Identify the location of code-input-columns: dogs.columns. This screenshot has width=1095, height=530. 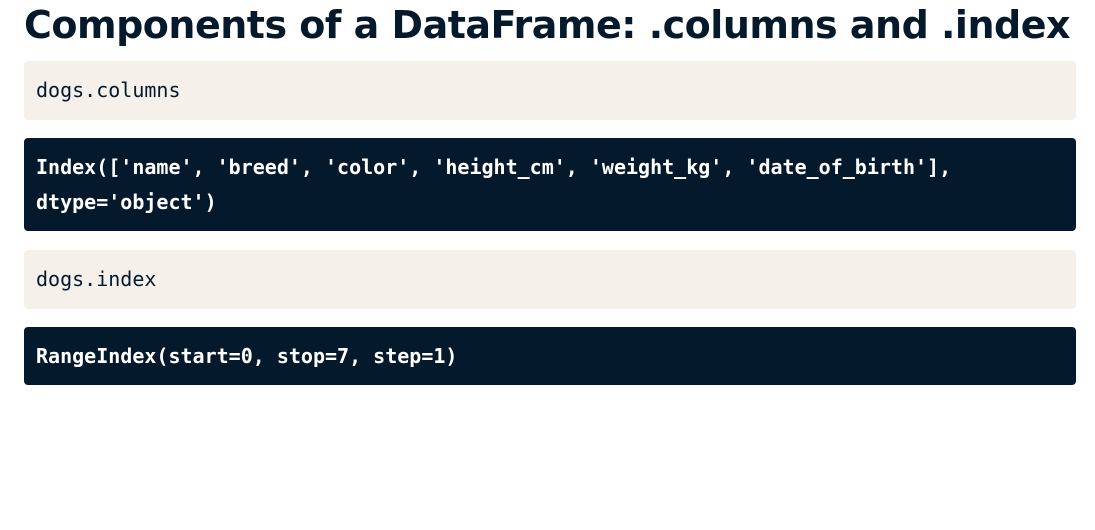
(550, 90).